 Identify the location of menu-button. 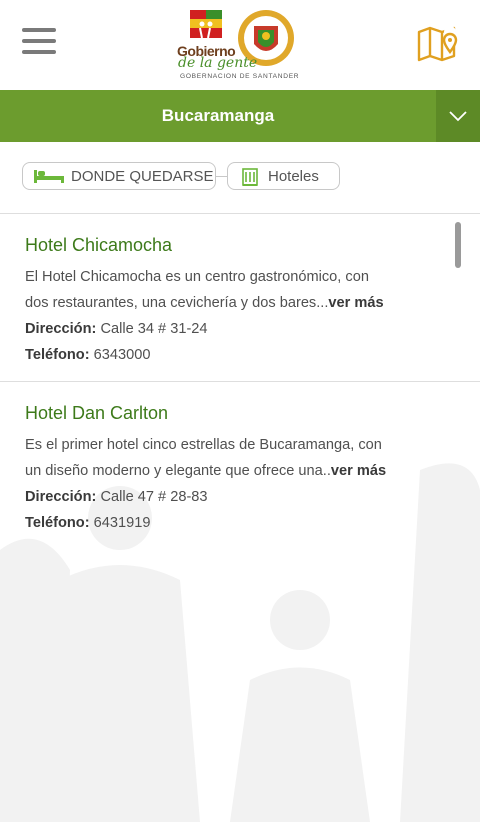
(39, 43).